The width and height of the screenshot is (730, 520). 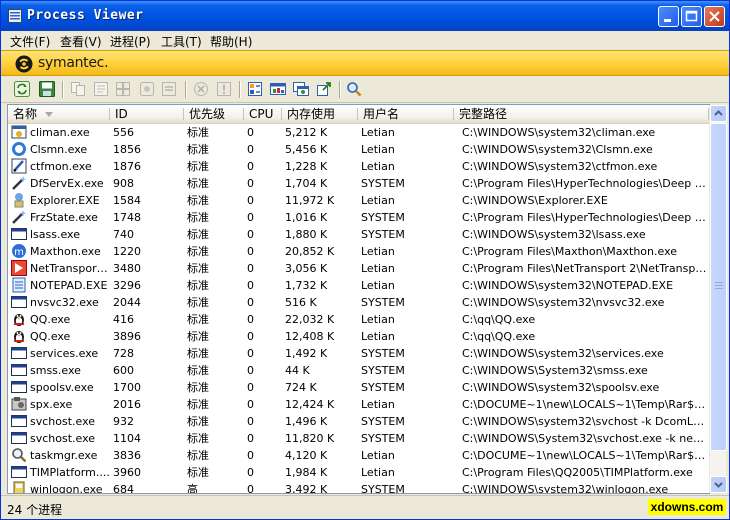 I want to click on cell-name: svchost.exe, so click(x=63, y=421).